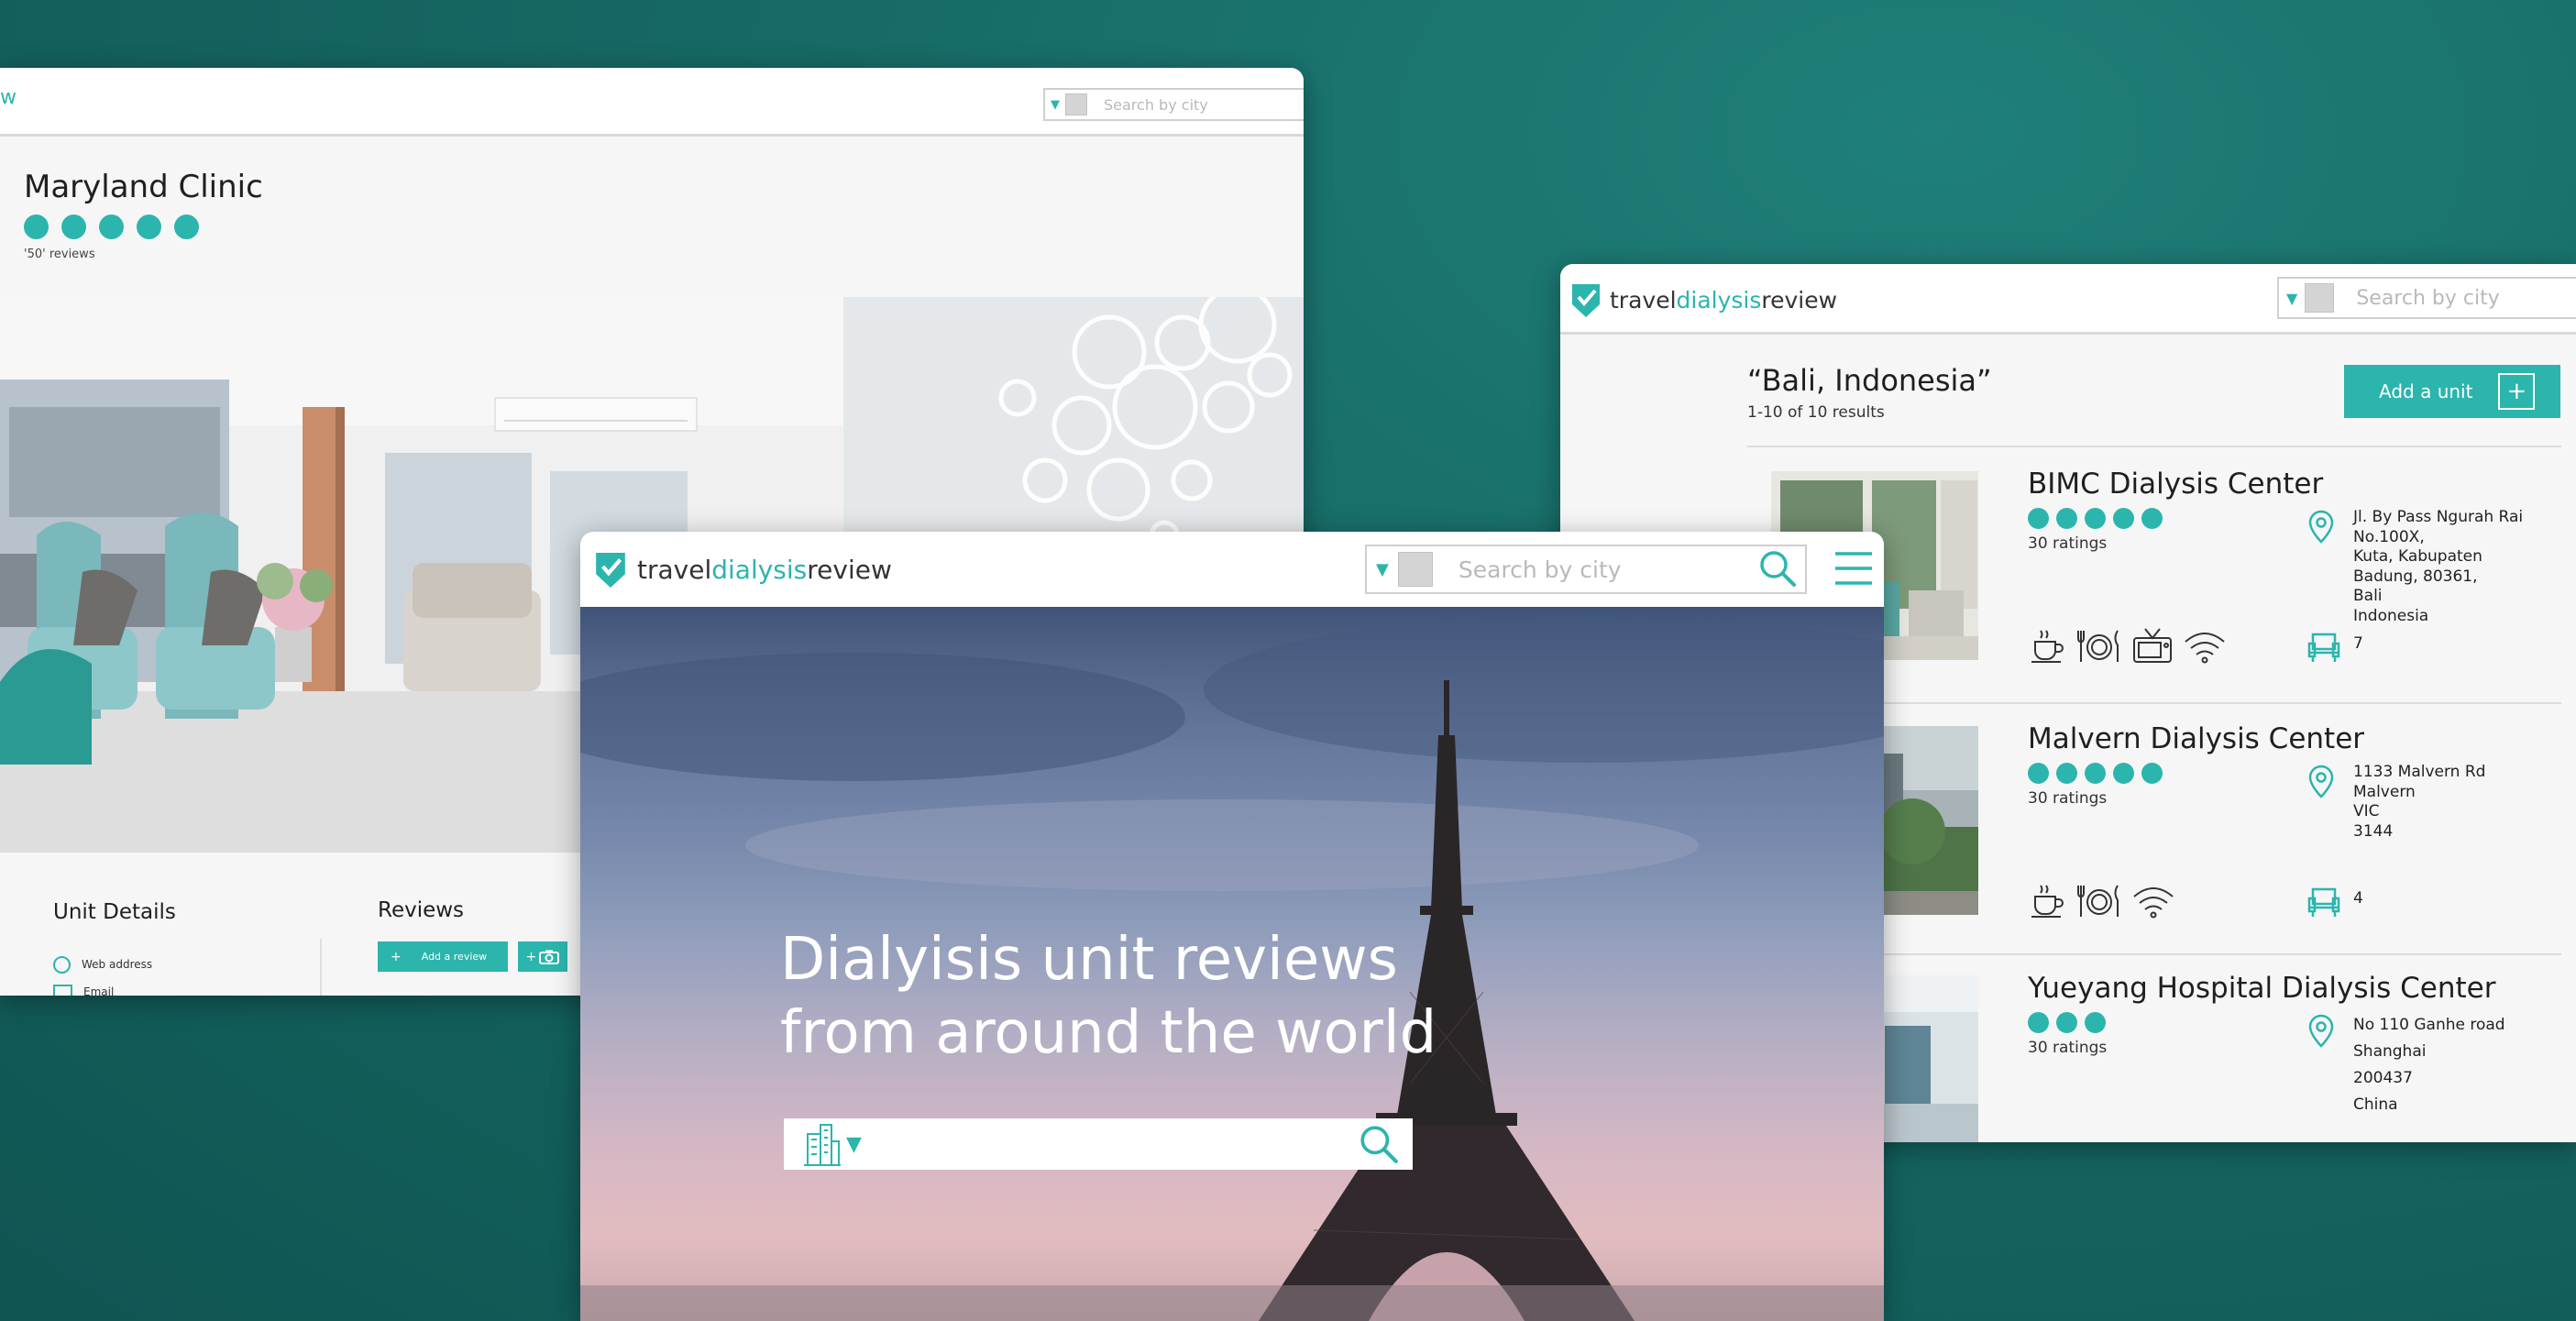 The width and height of the screenshot is (2576, 1321). I want to click on address-line: VIC, so click(2367, 811).